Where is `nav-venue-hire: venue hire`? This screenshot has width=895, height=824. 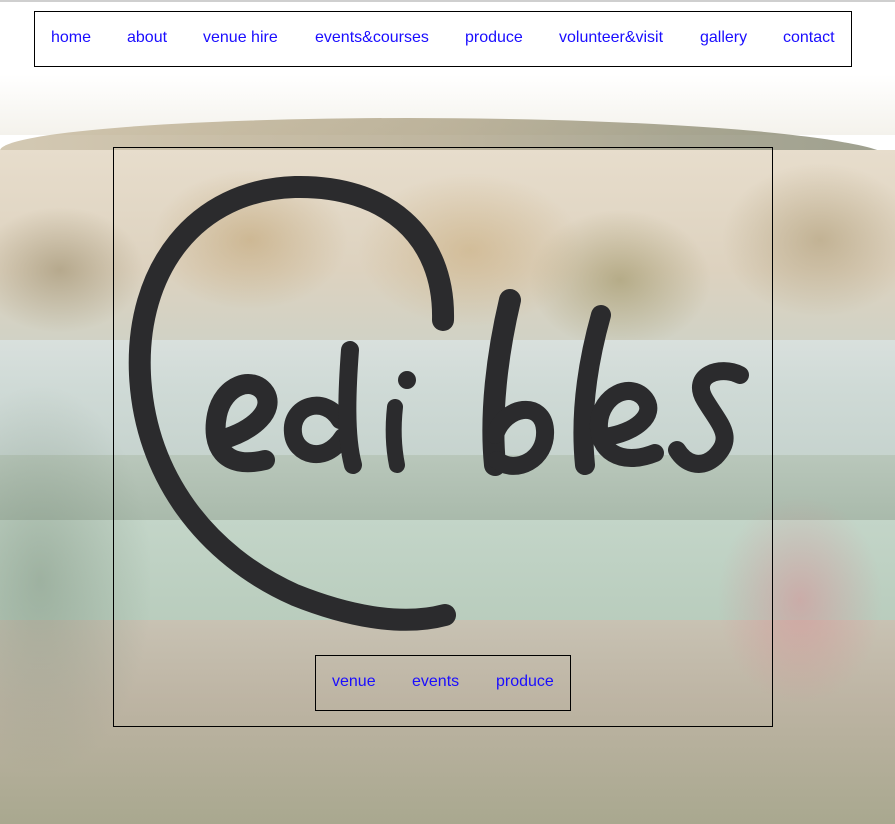
nav-venue-hire: venue hire is located at coordinates (240, 37).